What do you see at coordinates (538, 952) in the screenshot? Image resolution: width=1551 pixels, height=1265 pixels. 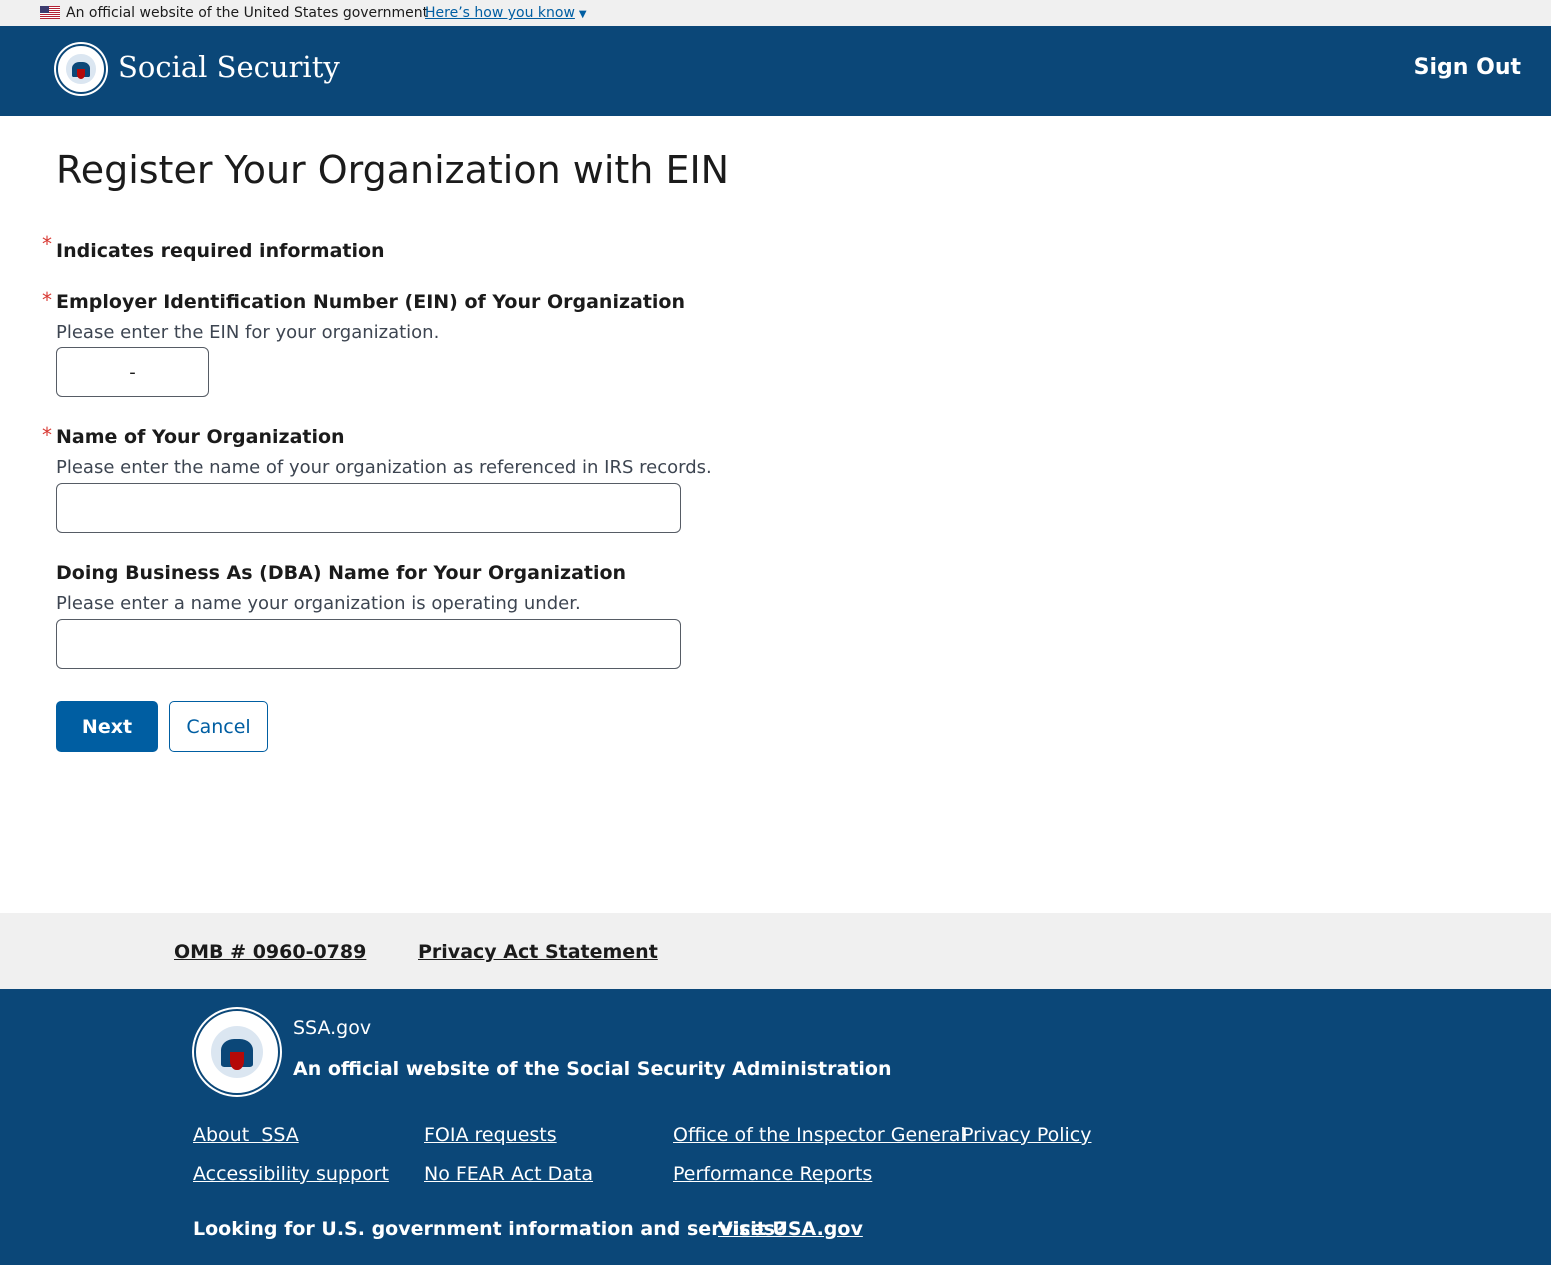 I see `privacy-act-statement-link: Privacy Act Statement` at bounding box center [538, 952].